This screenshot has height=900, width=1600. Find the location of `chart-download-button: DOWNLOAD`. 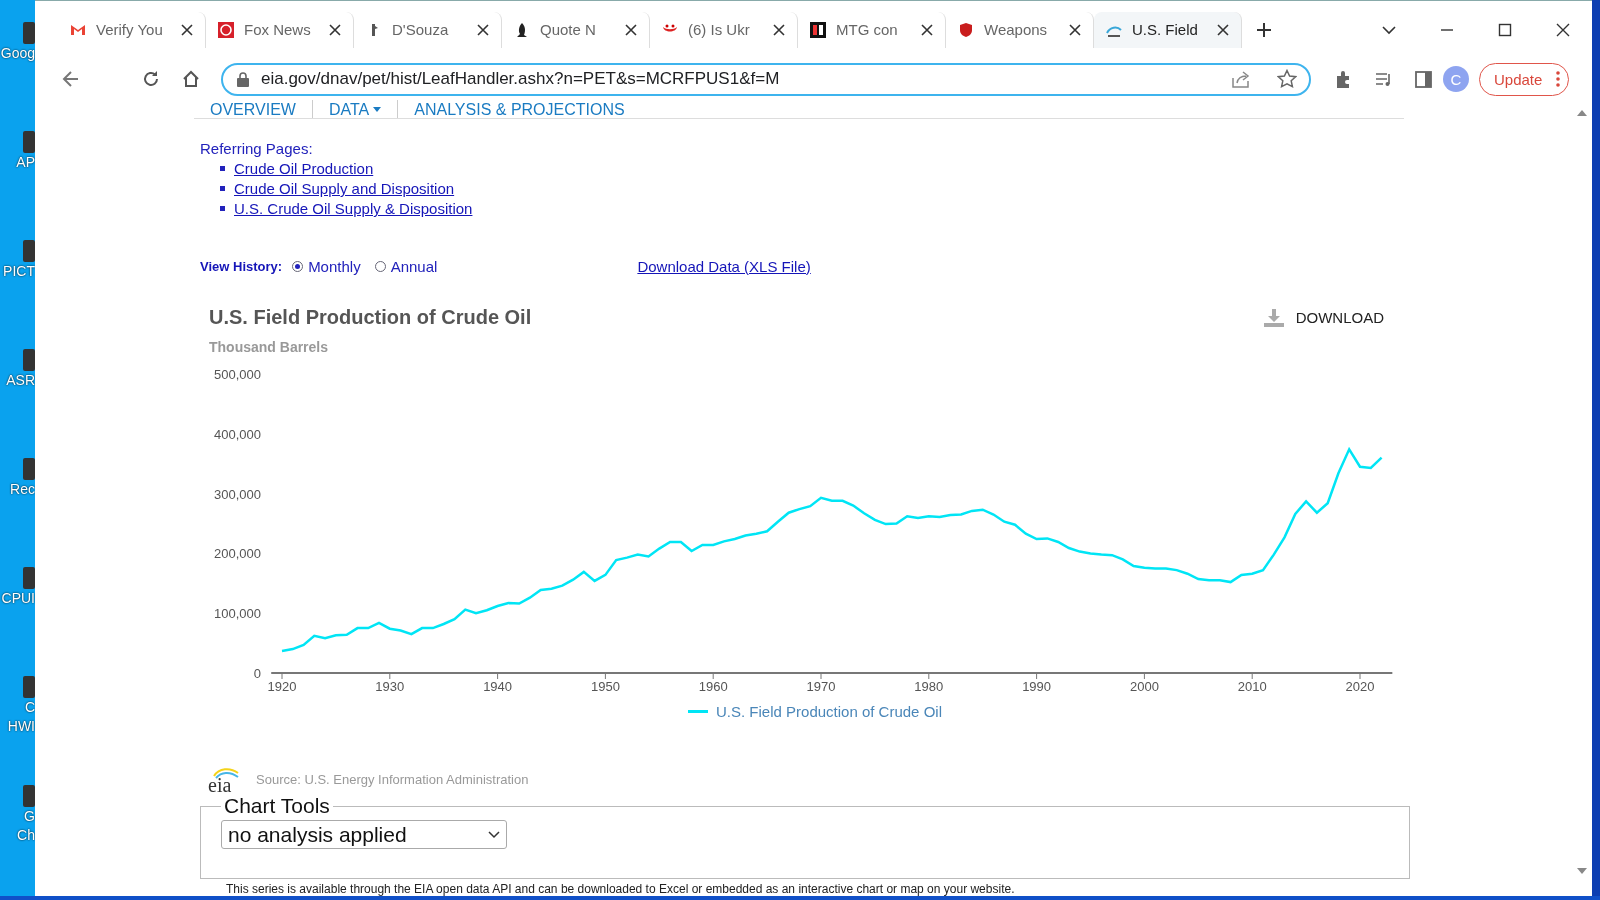

chart-download-button: DOWNLOAD is located at coordinates (1323, 317).